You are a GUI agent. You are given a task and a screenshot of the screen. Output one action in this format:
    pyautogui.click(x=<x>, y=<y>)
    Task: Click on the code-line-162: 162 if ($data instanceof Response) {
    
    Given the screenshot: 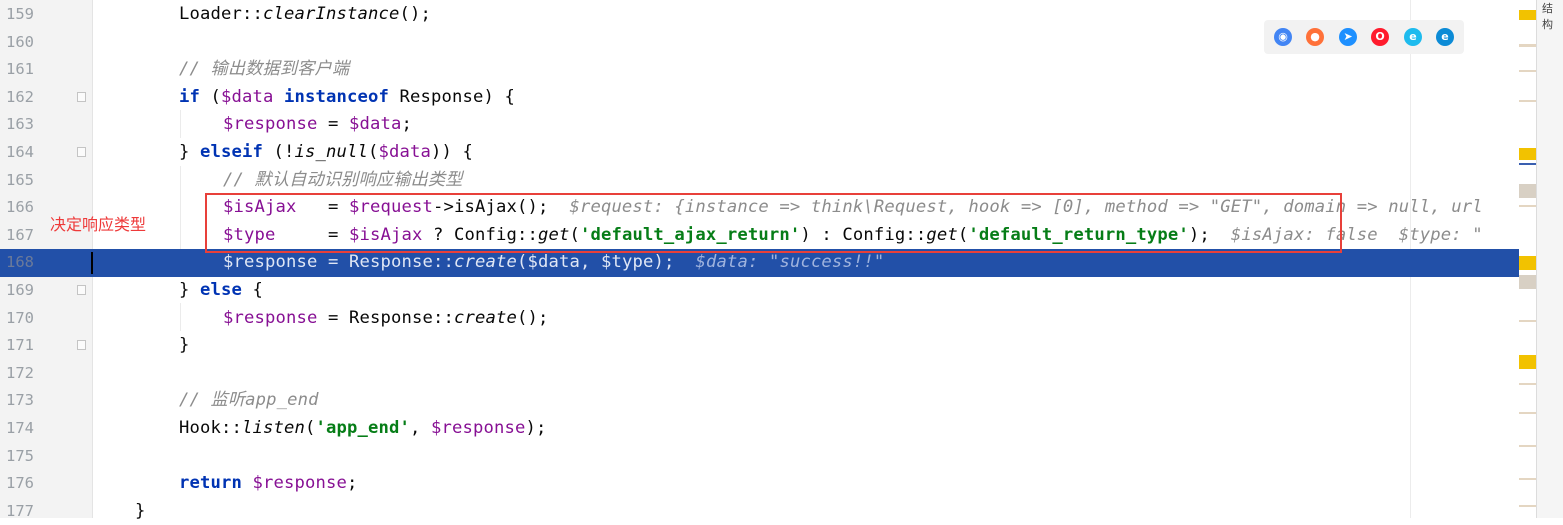 What is the action you would take?
    pyautogui.click(x=768, y=98)
    